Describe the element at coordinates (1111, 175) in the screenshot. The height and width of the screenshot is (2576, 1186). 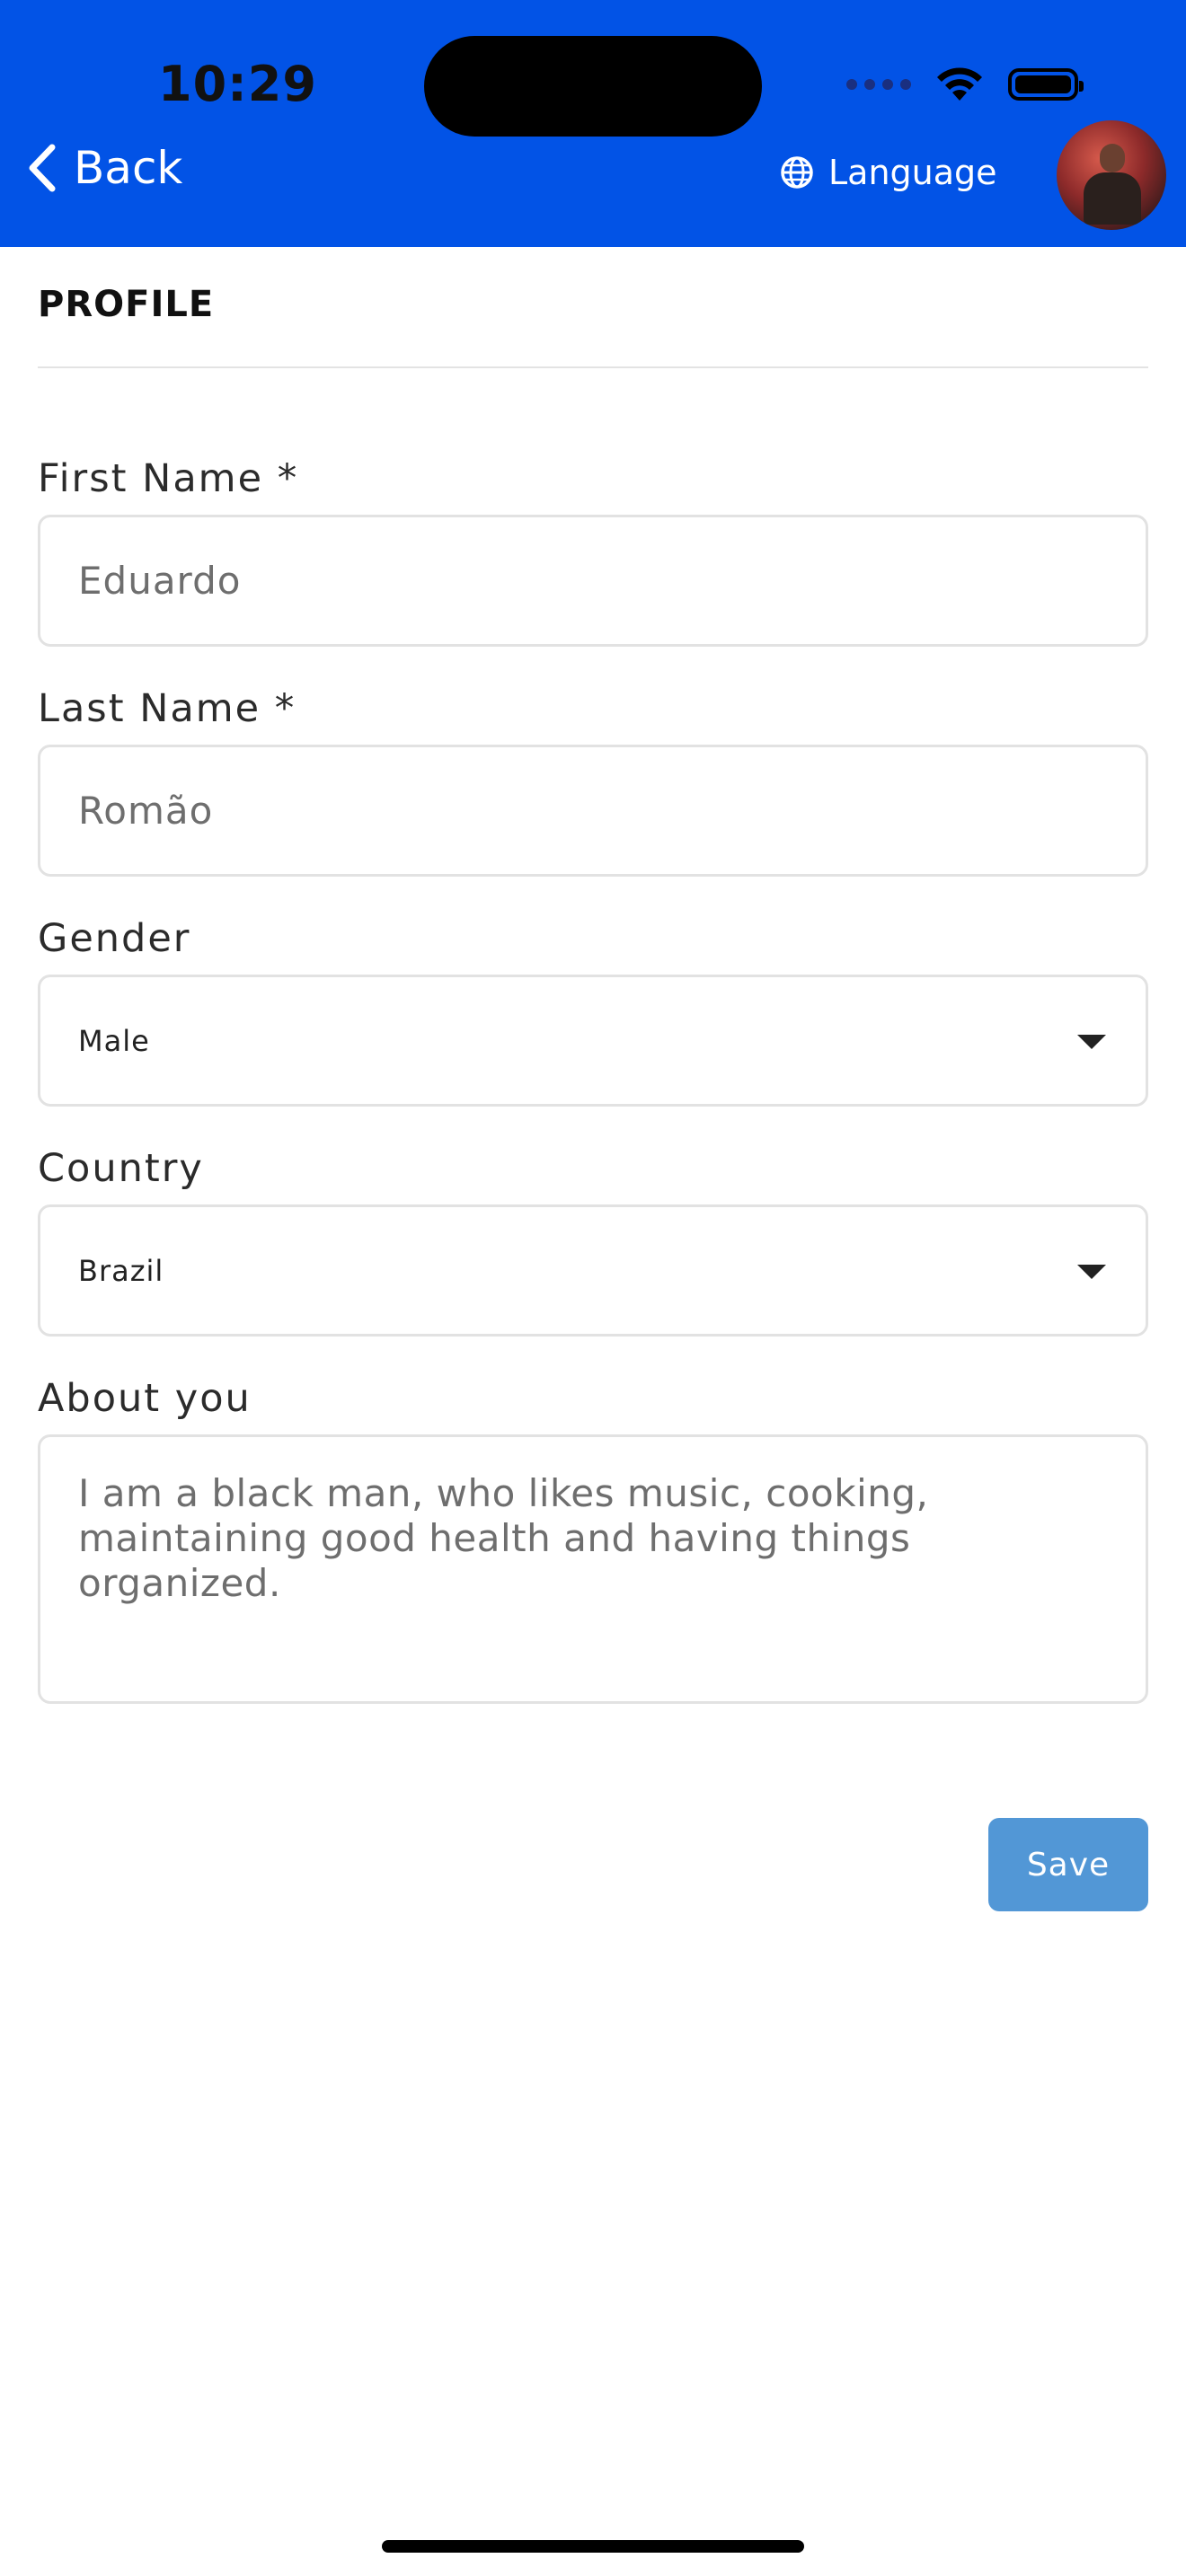
I see `avatar` at that location.